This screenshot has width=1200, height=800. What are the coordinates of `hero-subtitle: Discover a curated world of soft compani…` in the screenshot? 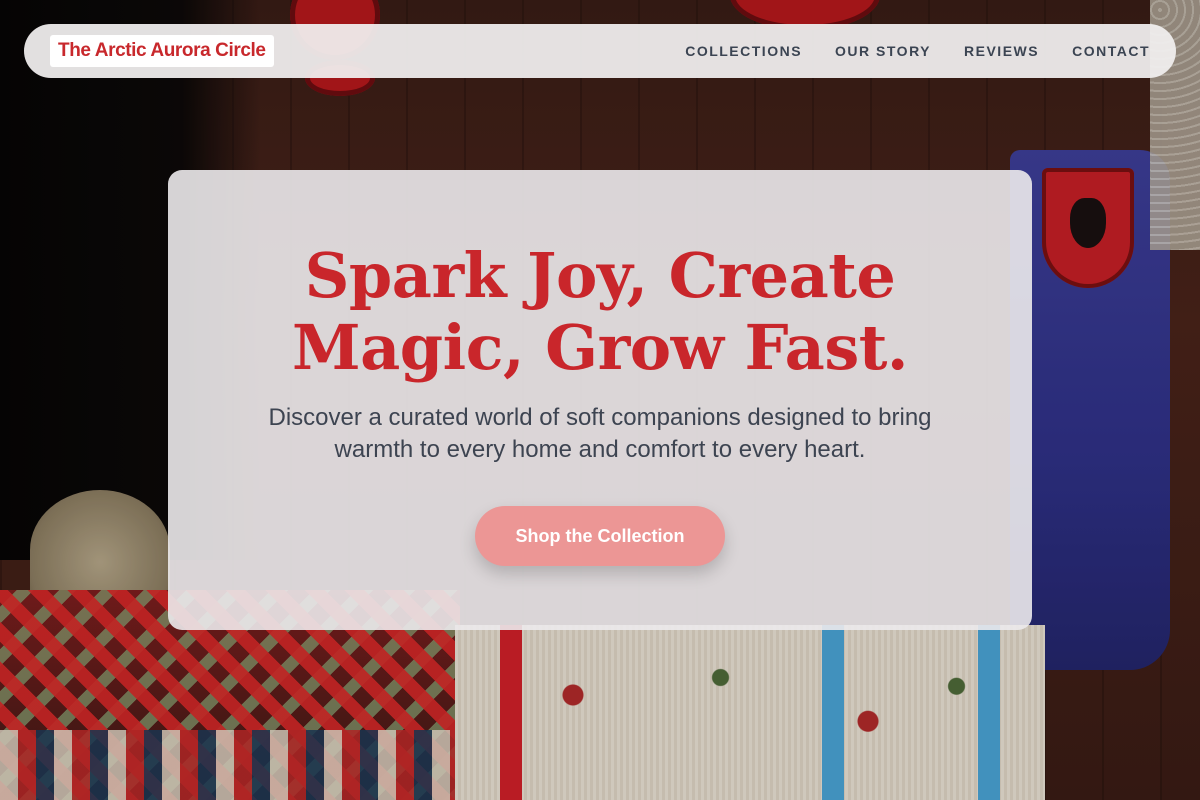 It's located at (600, 433).